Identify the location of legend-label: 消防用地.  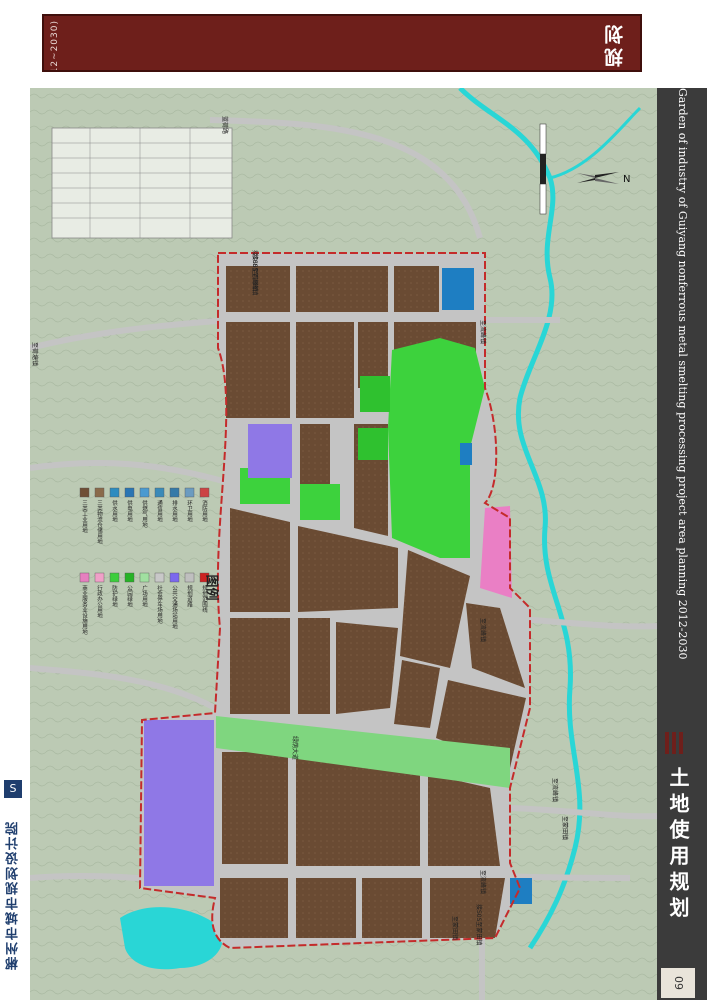
(204, 510).